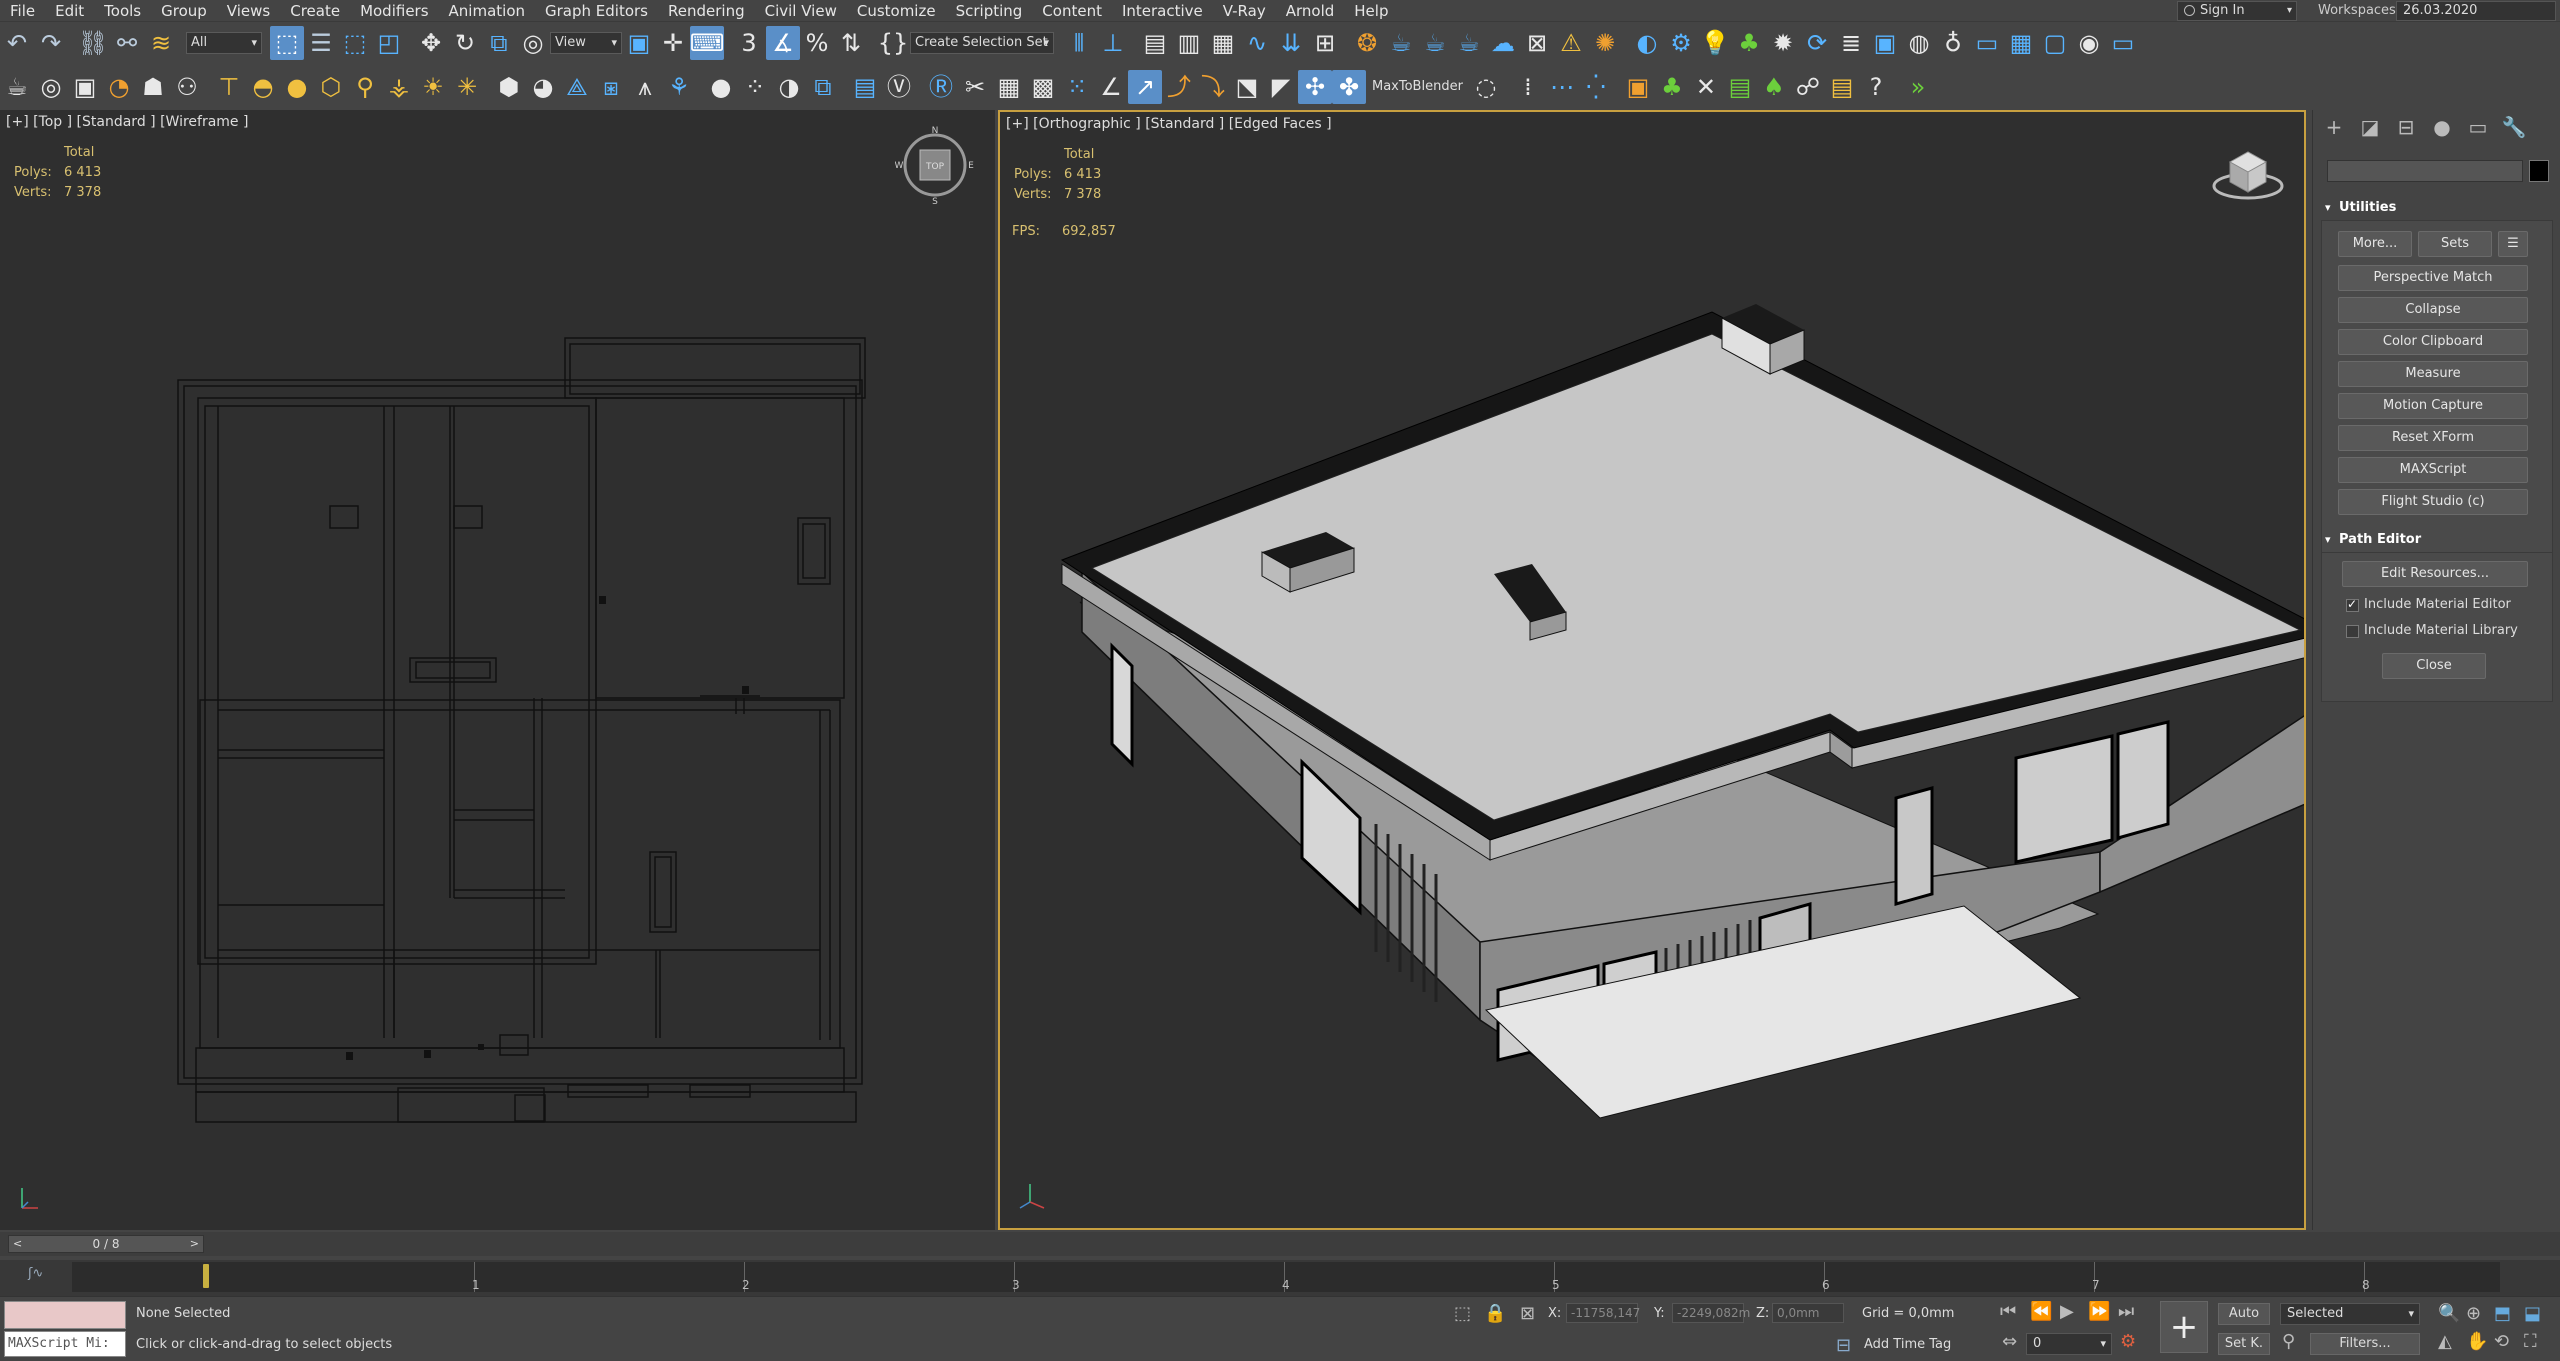 Image resolution: width=2560 pixels, height=1361 pixels. I want to click on motion-tab-icon: ●, so click(2442, 127).